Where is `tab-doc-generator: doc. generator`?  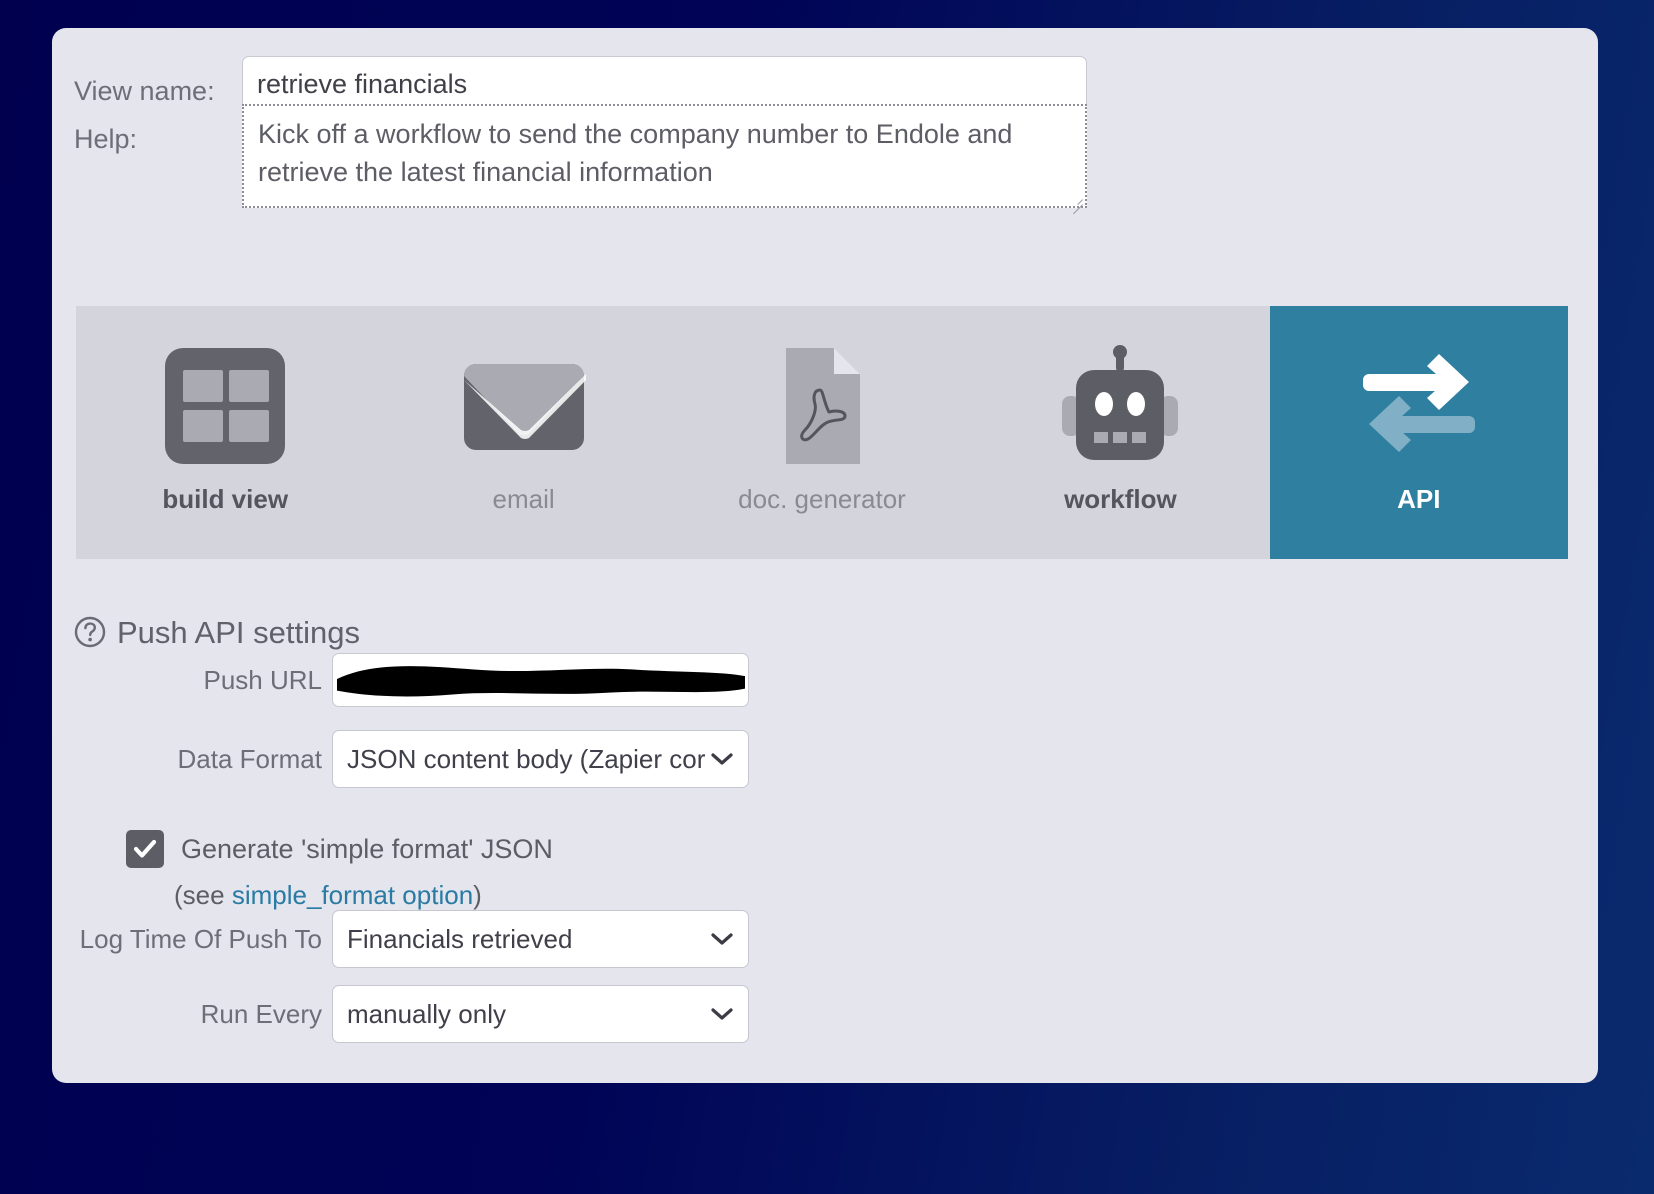
tab-doc-generator: doc. generator is located at coordinates (822, 432).